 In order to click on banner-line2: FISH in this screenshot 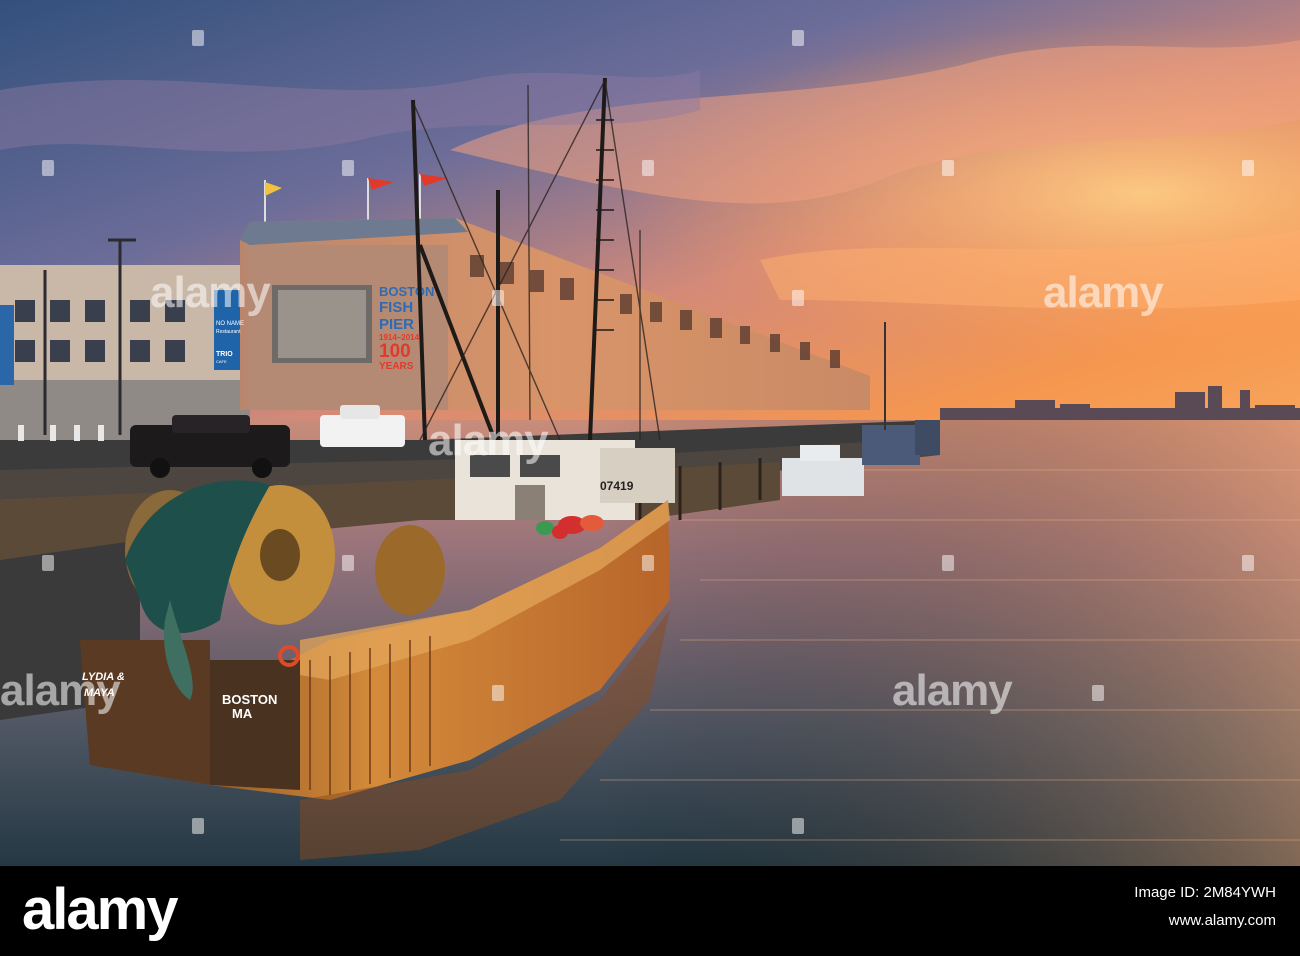, I will do `click(396, 307)`.